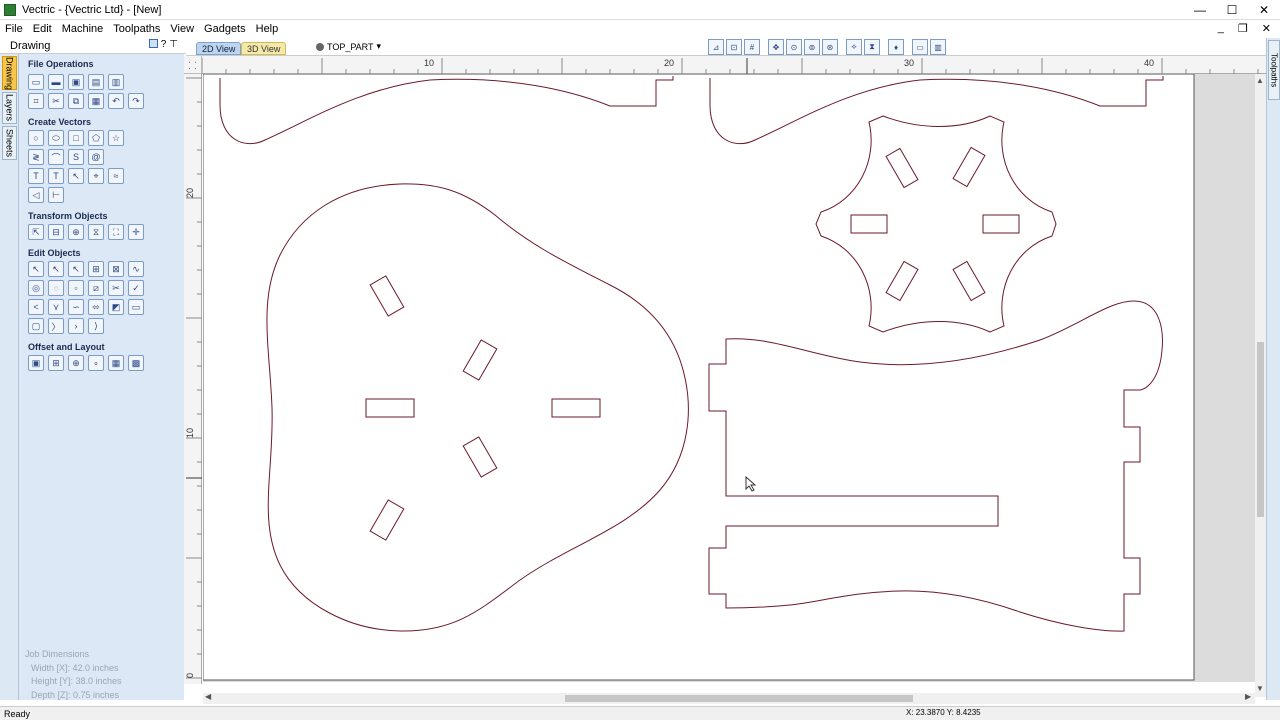 This screenshot has height=720, width=1280. I want to click on maximize-button: ☐, so click(1232, 10).